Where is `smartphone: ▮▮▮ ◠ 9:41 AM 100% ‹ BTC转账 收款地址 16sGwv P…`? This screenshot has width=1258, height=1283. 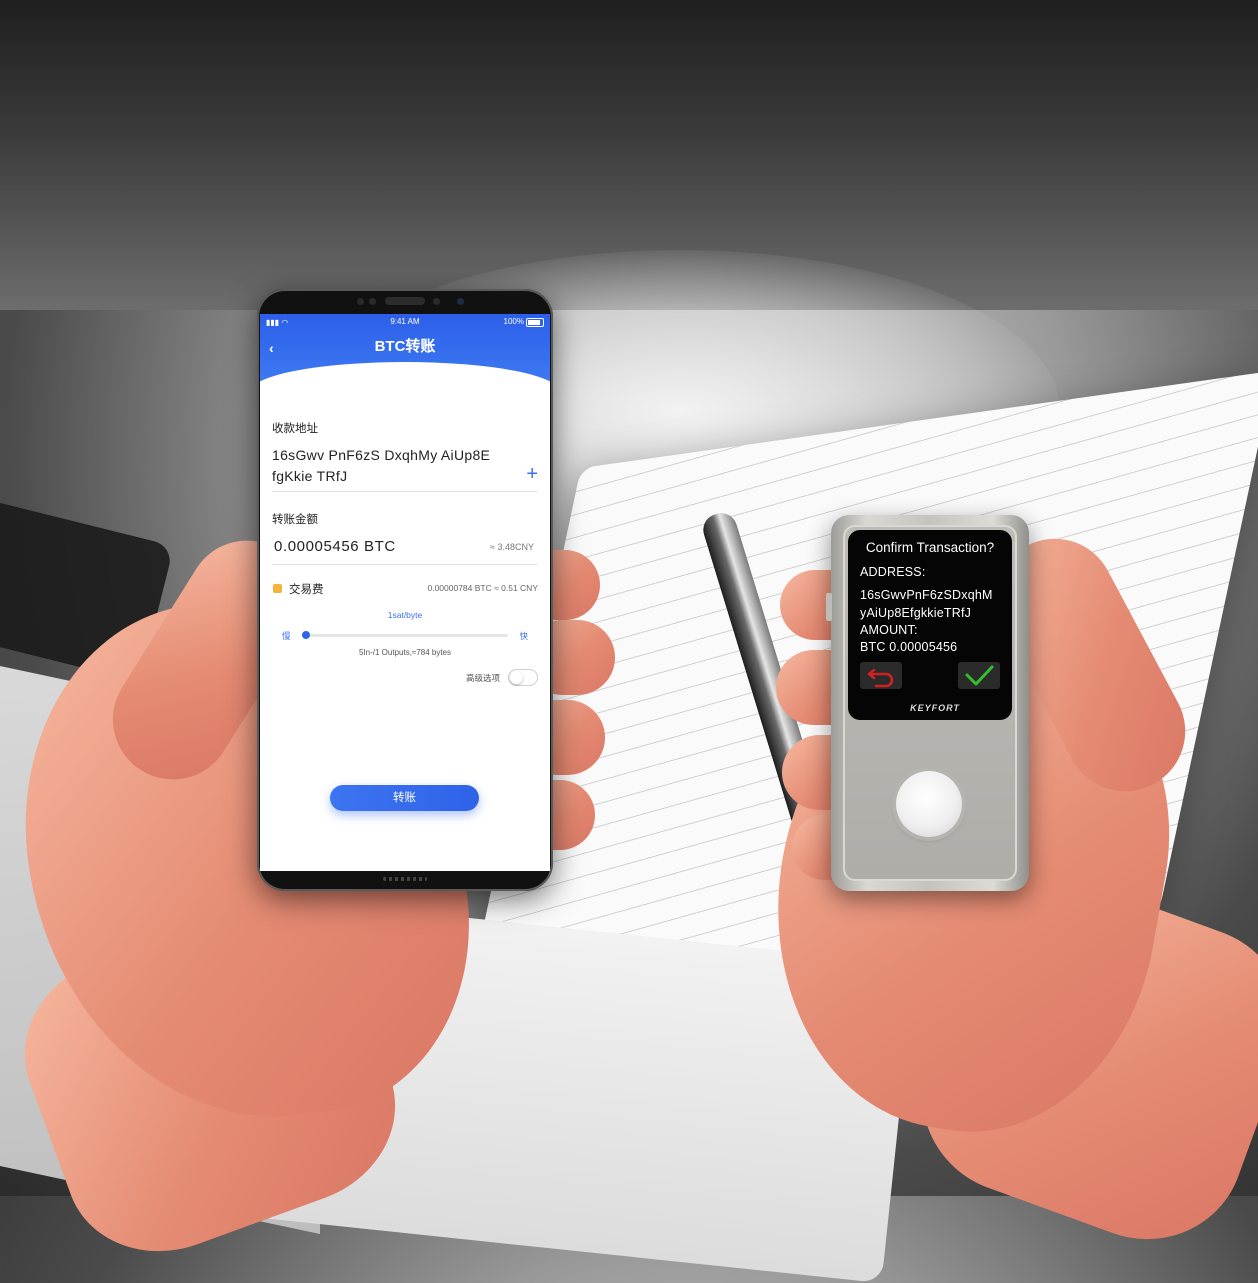 smartphone: ▮▮▮ ◠ 9:41 AM 100% ‹ BTC转账 收款地址 16sGwv P… is located at coordinates (405, 590).